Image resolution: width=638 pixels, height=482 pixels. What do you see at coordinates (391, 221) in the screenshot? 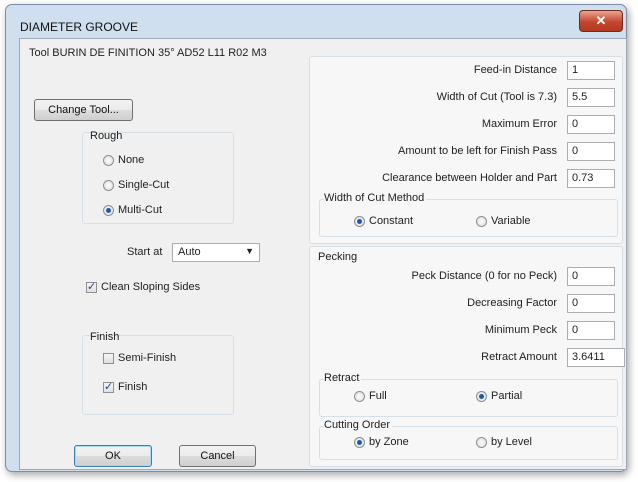
I see `constant-label: Constant` at bounding box center [391, 221].